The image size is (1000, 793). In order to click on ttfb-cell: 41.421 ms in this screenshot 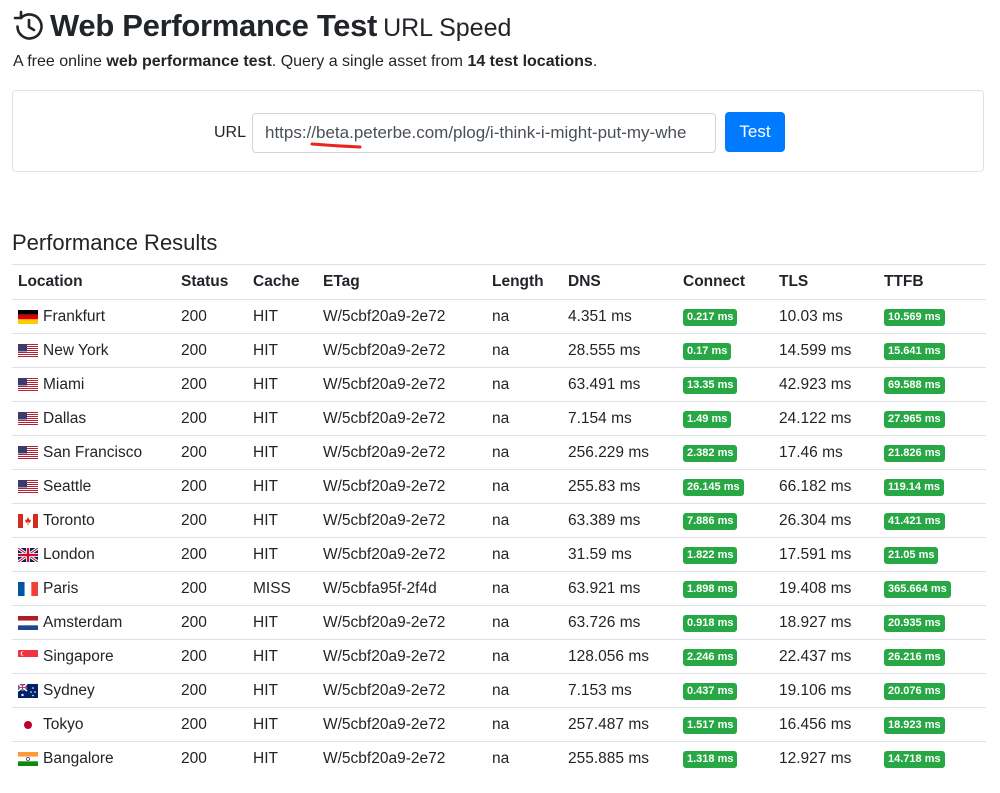, I will do `click(932, 520)`.